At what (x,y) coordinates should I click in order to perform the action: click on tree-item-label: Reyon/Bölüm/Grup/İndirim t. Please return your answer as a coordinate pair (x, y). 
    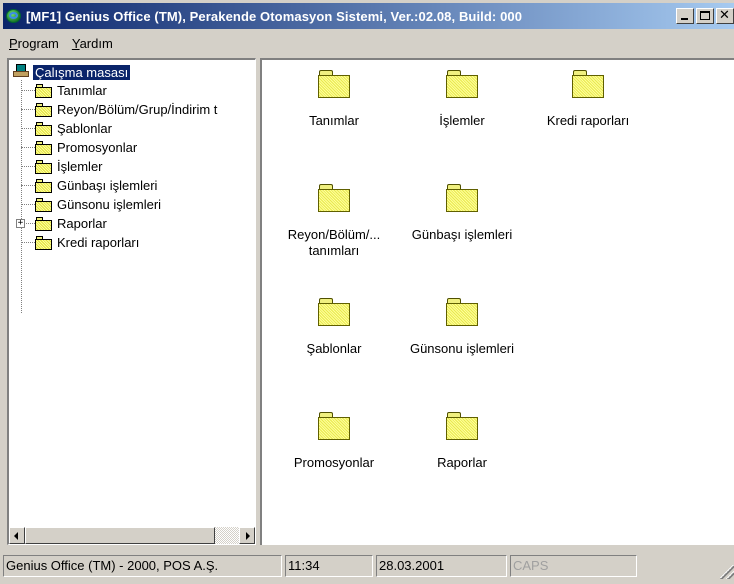
    Looking at the image, I should click on (137, 109).